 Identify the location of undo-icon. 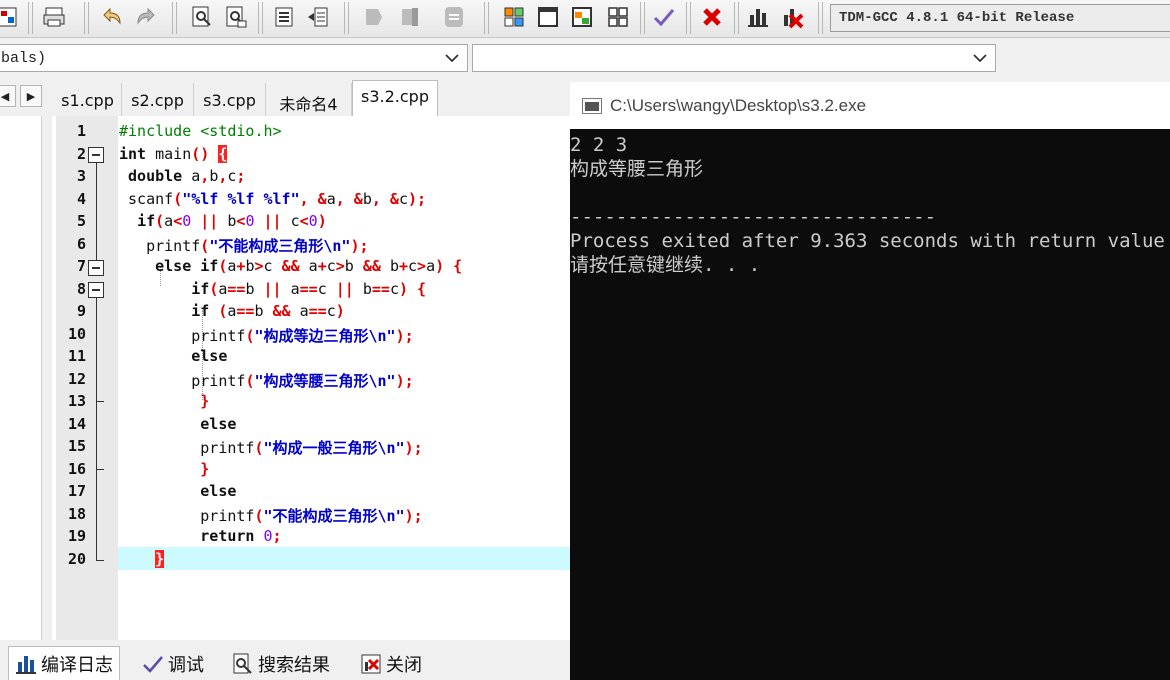
(112, 17).